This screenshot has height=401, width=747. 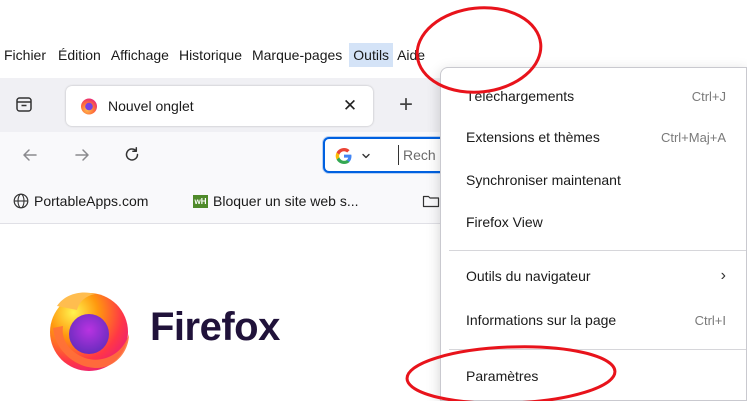 What do you see at coordinates (710, 320) in the screenshot?
I see `menu-item-shortcut: Ctrl+I` at bounding box center [710, 320].